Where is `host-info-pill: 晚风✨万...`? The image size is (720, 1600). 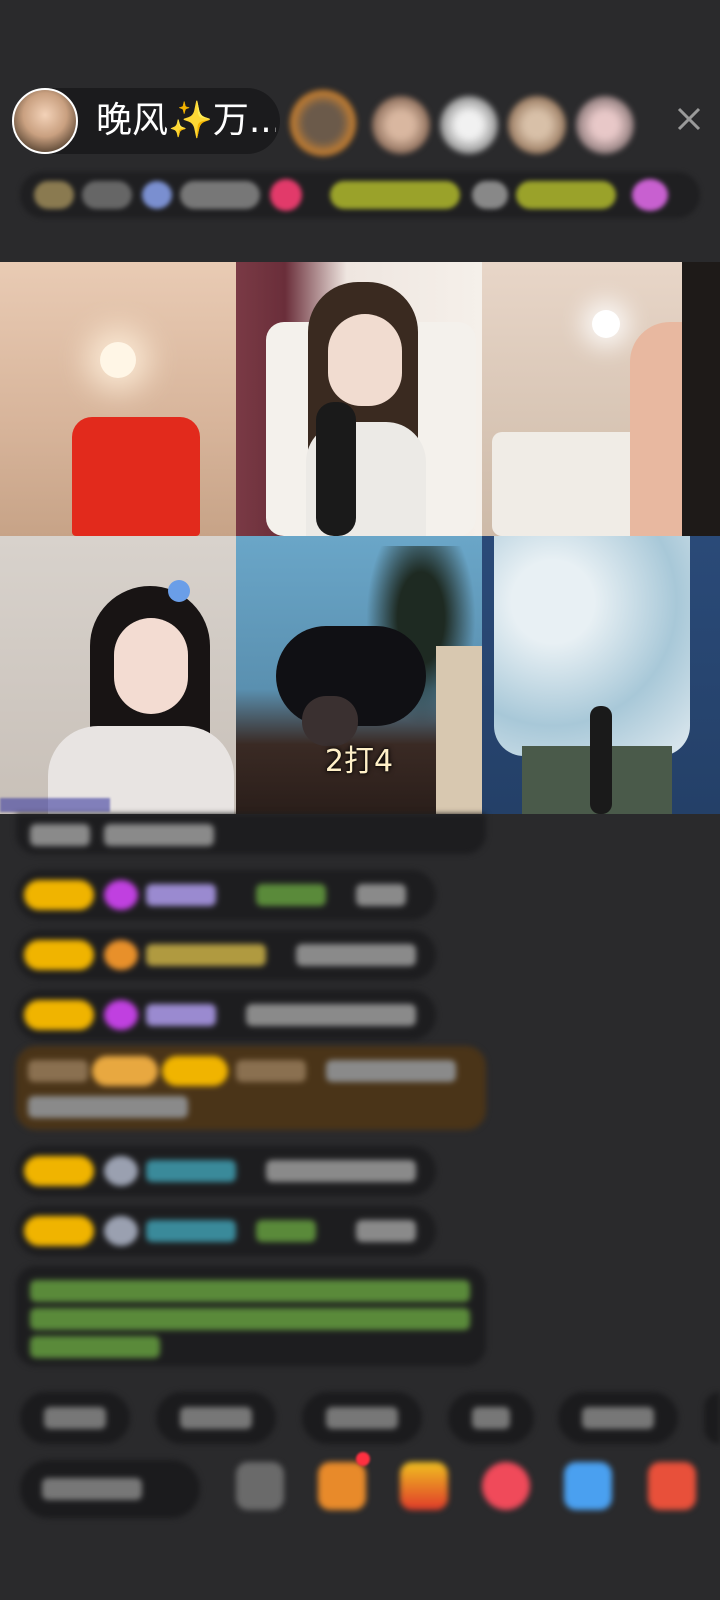
host-info-pill: 晚风✨万... is located at coordinates (146, 121).